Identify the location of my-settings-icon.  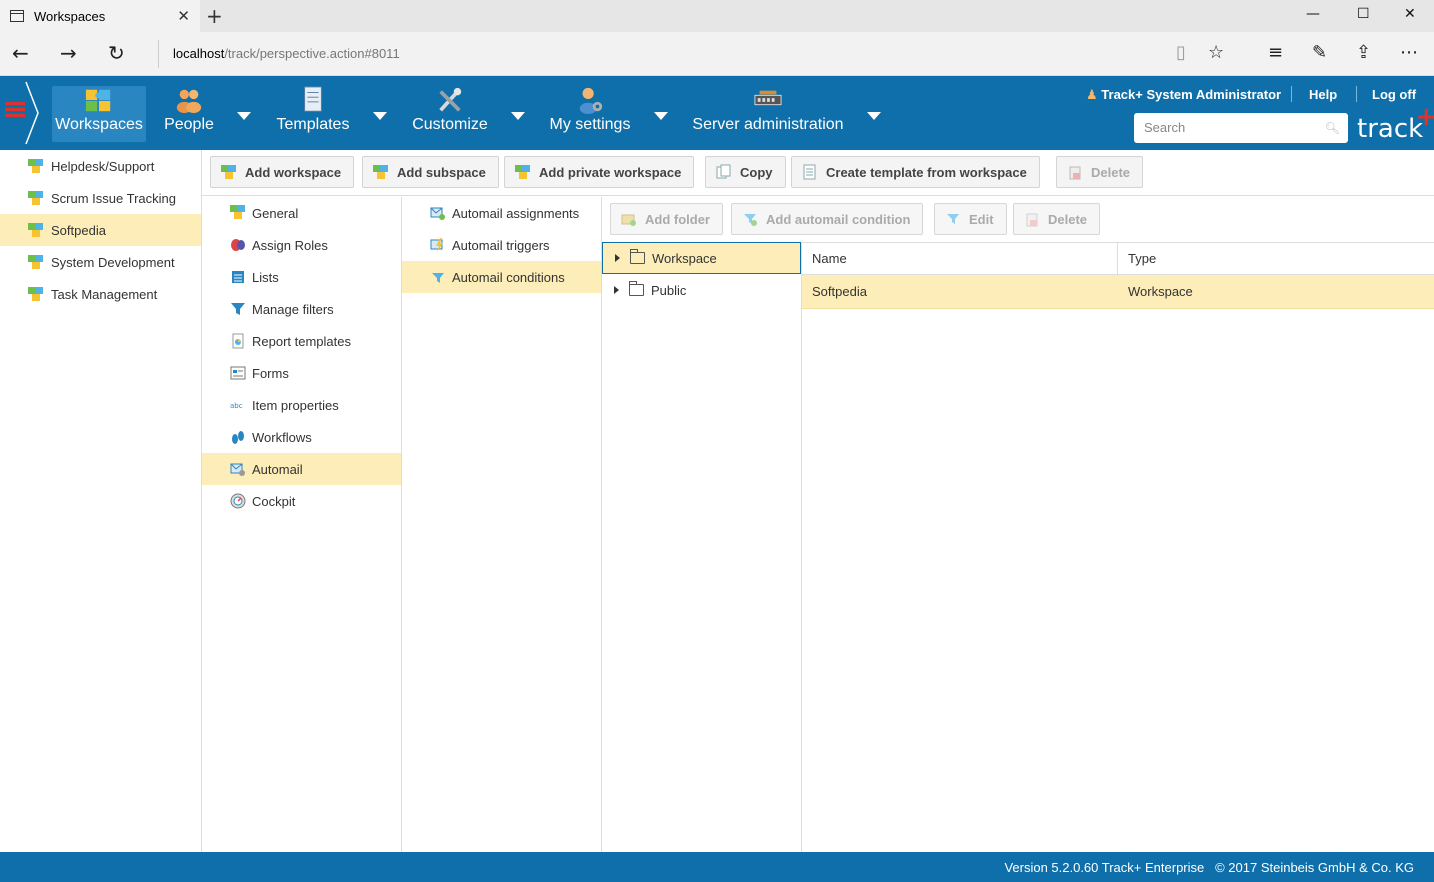
(591, 100).